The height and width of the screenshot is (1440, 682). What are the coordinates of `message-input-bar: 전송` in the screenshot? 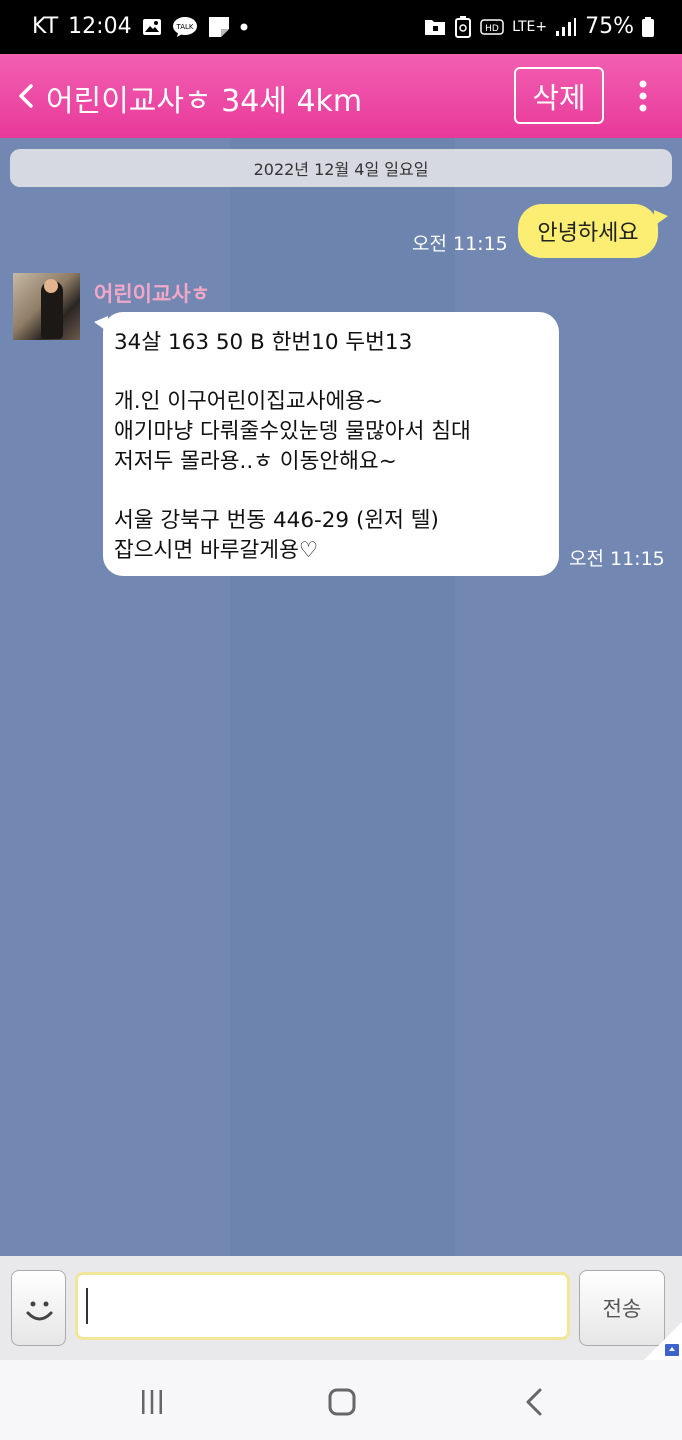 It's located at (341, 1308).